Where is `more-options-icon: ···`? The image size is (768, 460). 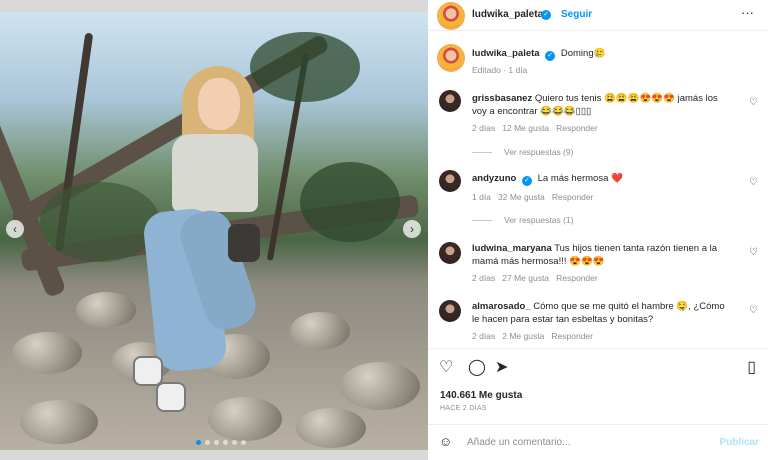 more-options-icon: ··· is located at coordinates (747, 12).